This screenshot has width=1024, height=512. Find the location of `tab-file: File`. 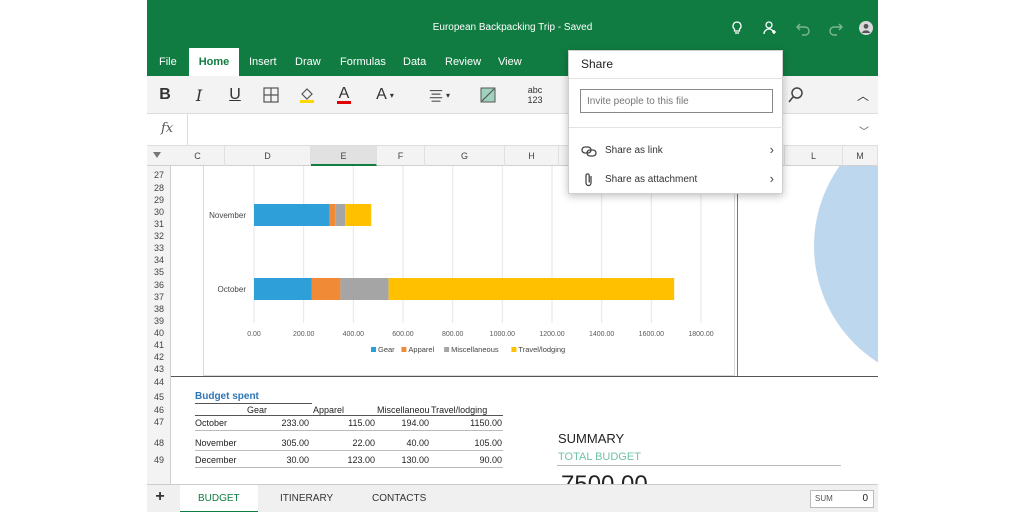

tab-file: File is located at coordinates (168, 62).